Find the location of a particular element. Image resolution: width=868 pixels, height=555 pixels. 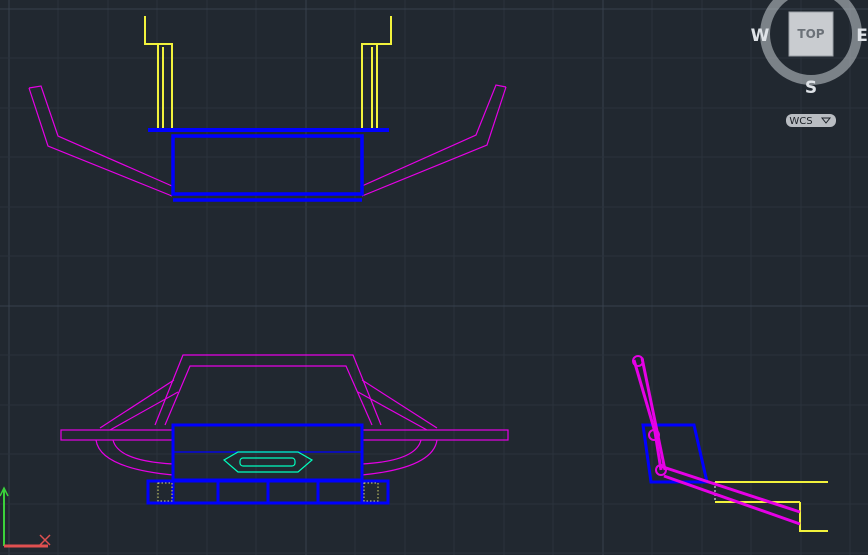

wcs-menu-button: WCS is located at coordinates (811, 120).